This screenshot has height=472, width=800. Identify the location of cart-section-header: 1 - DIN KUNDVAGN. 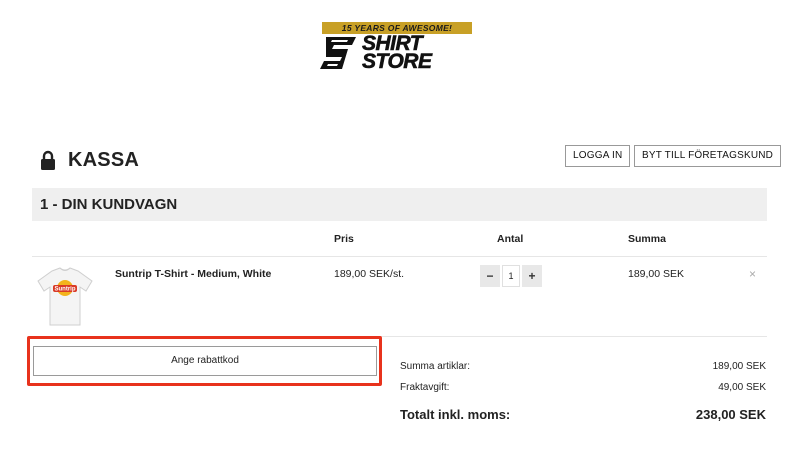
(399, 204).